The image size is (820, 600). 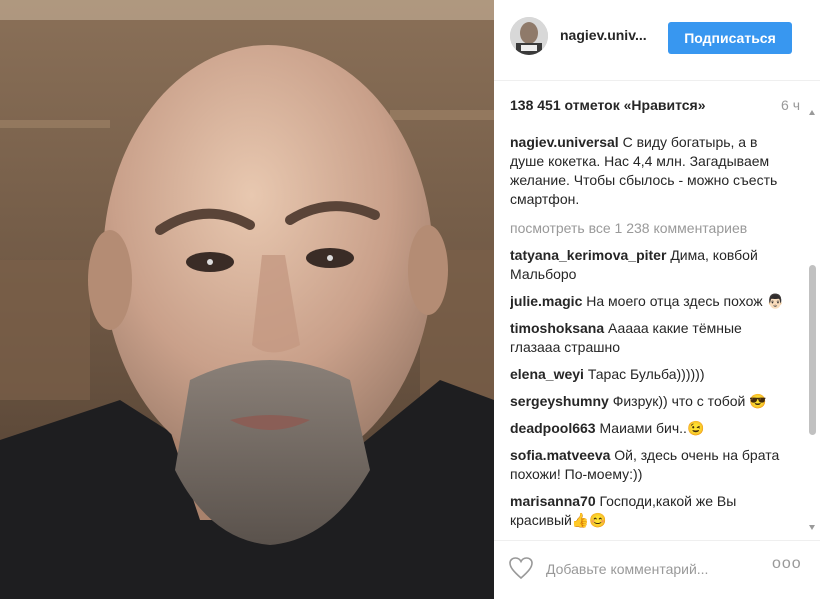 I want to click on comment-item: deadpool663 Маиами бич..😉, so click(x=651, y=428).